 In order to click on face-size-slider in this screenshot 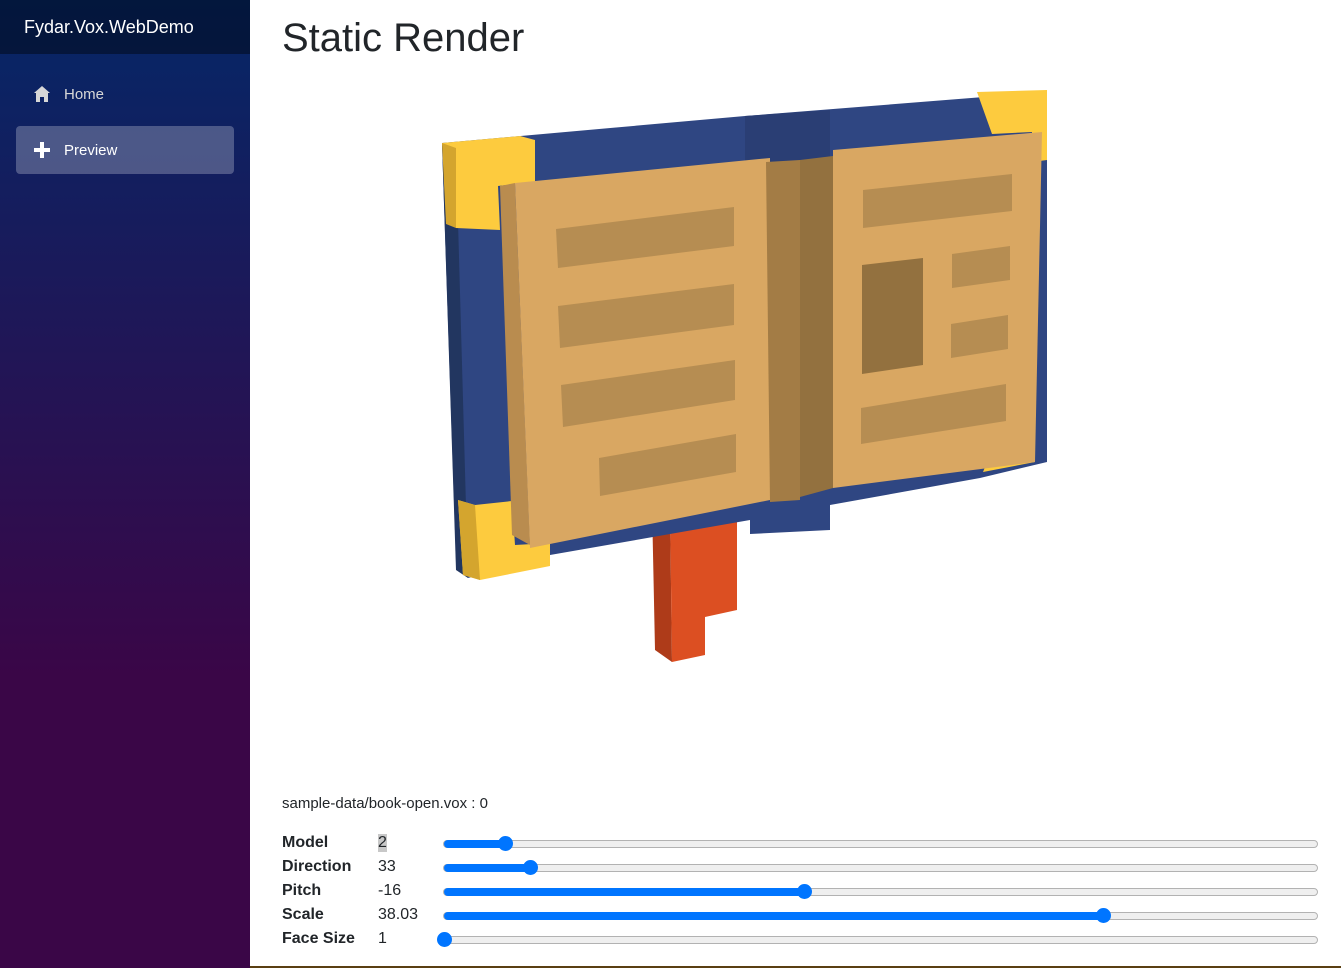, I will do `click(877, 939)`.